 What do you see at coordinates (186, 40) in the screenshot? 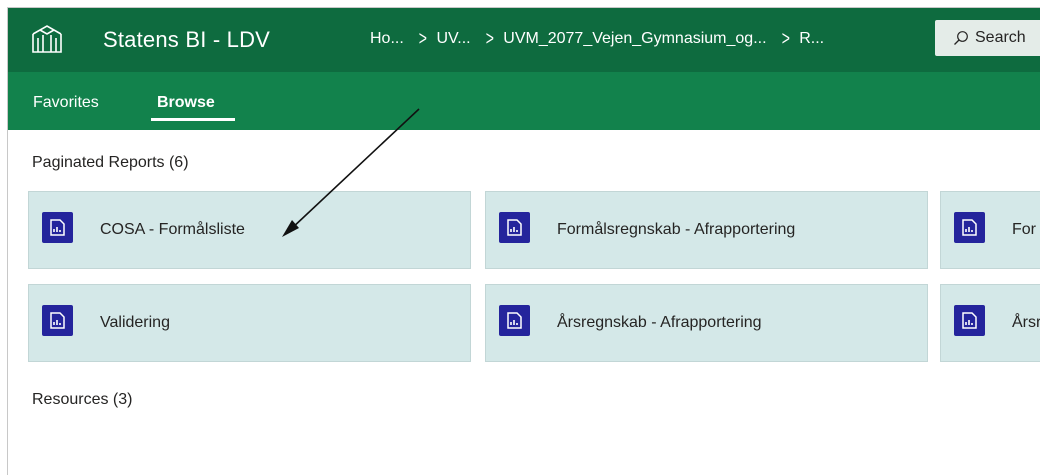
I see `app-title: Statens BI - LDV` at bounding box center [186, 40].